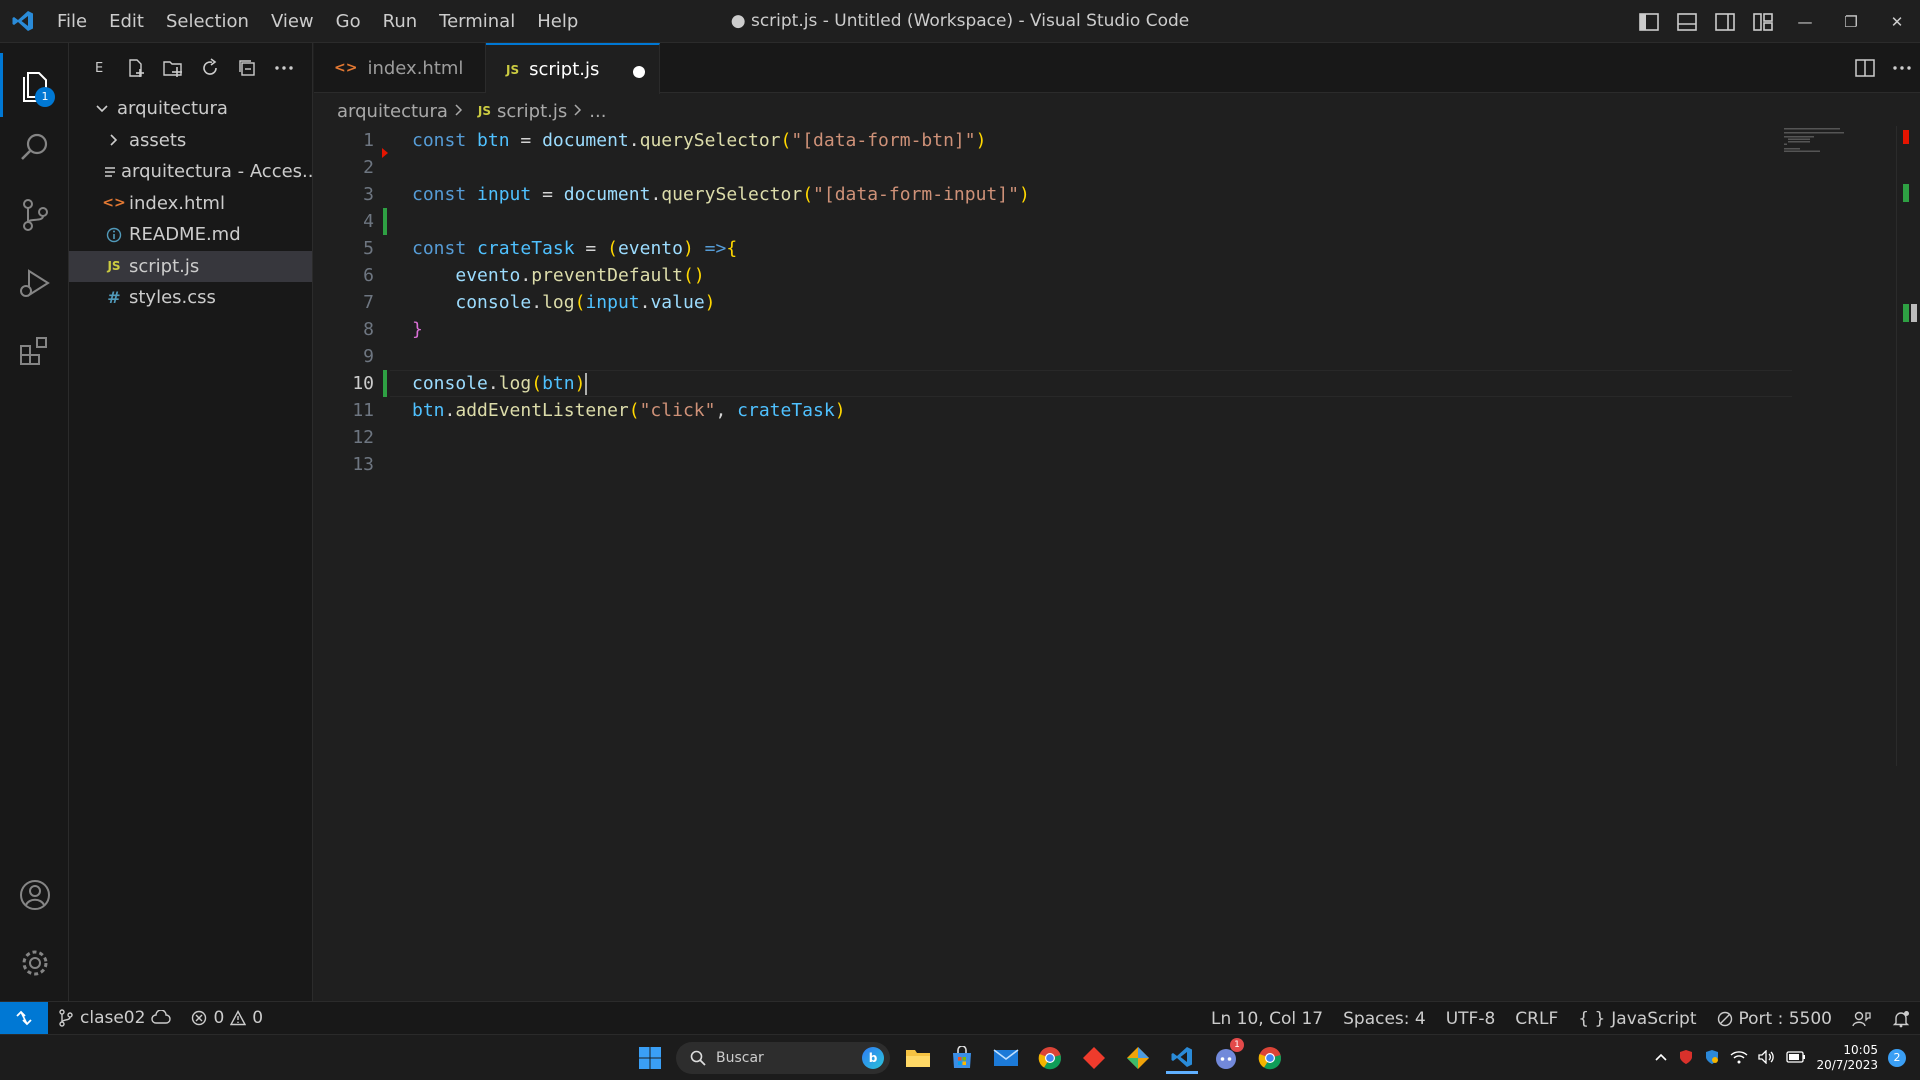 This screenshot has width=1920, height=1080. Describe the element at coordinates (207, 21) in the screenshot. I see `menu-selection: Selection` at that location.